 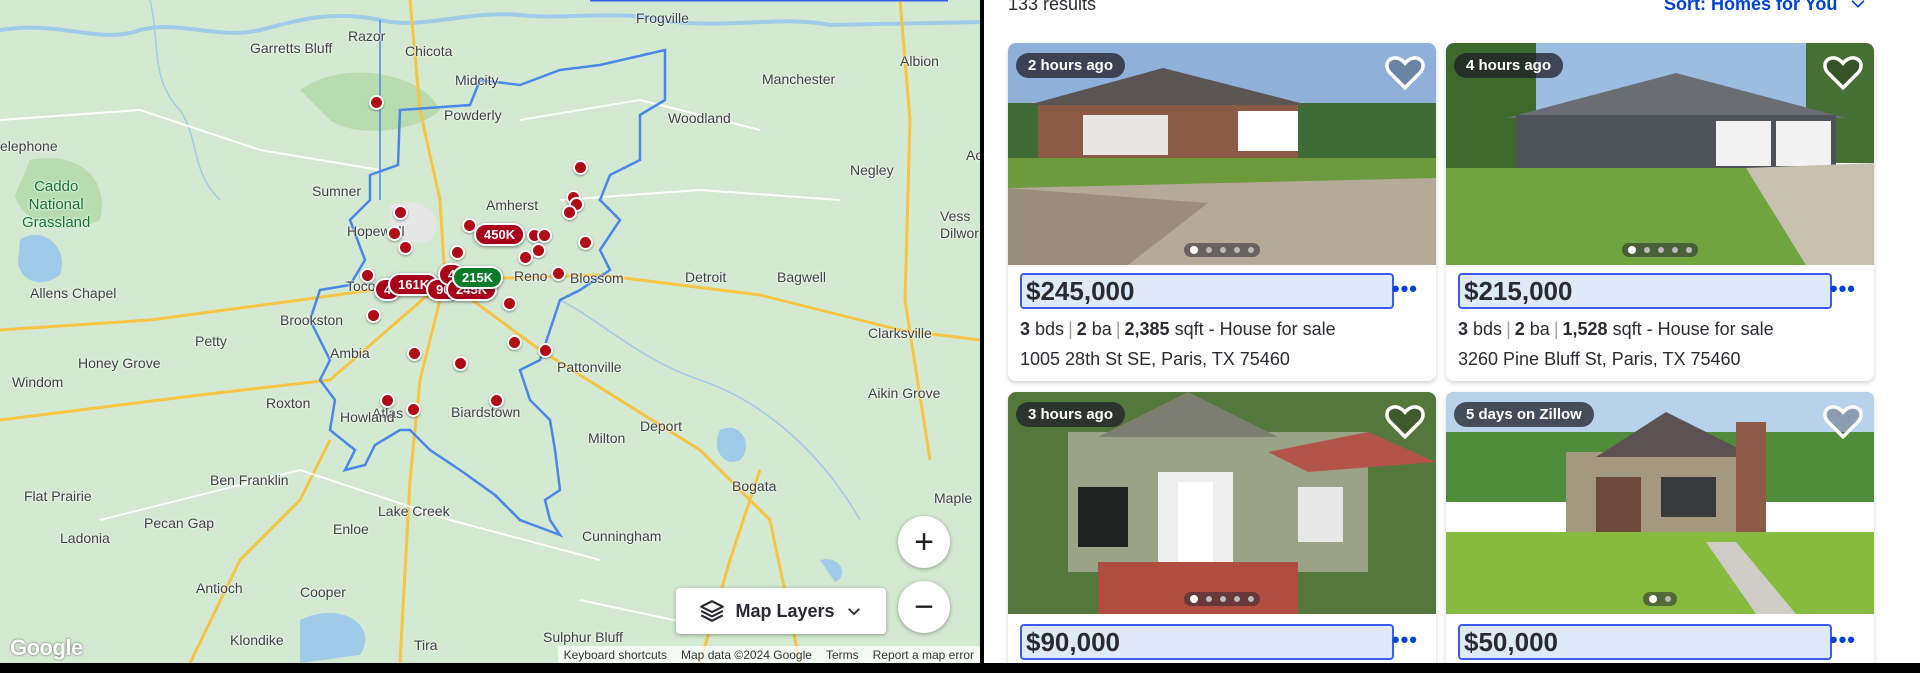 What do you see at coordinates (904, 393) in the screenshot?
I see `place-label: Aikin Grove` at bounding box center [904, 393].